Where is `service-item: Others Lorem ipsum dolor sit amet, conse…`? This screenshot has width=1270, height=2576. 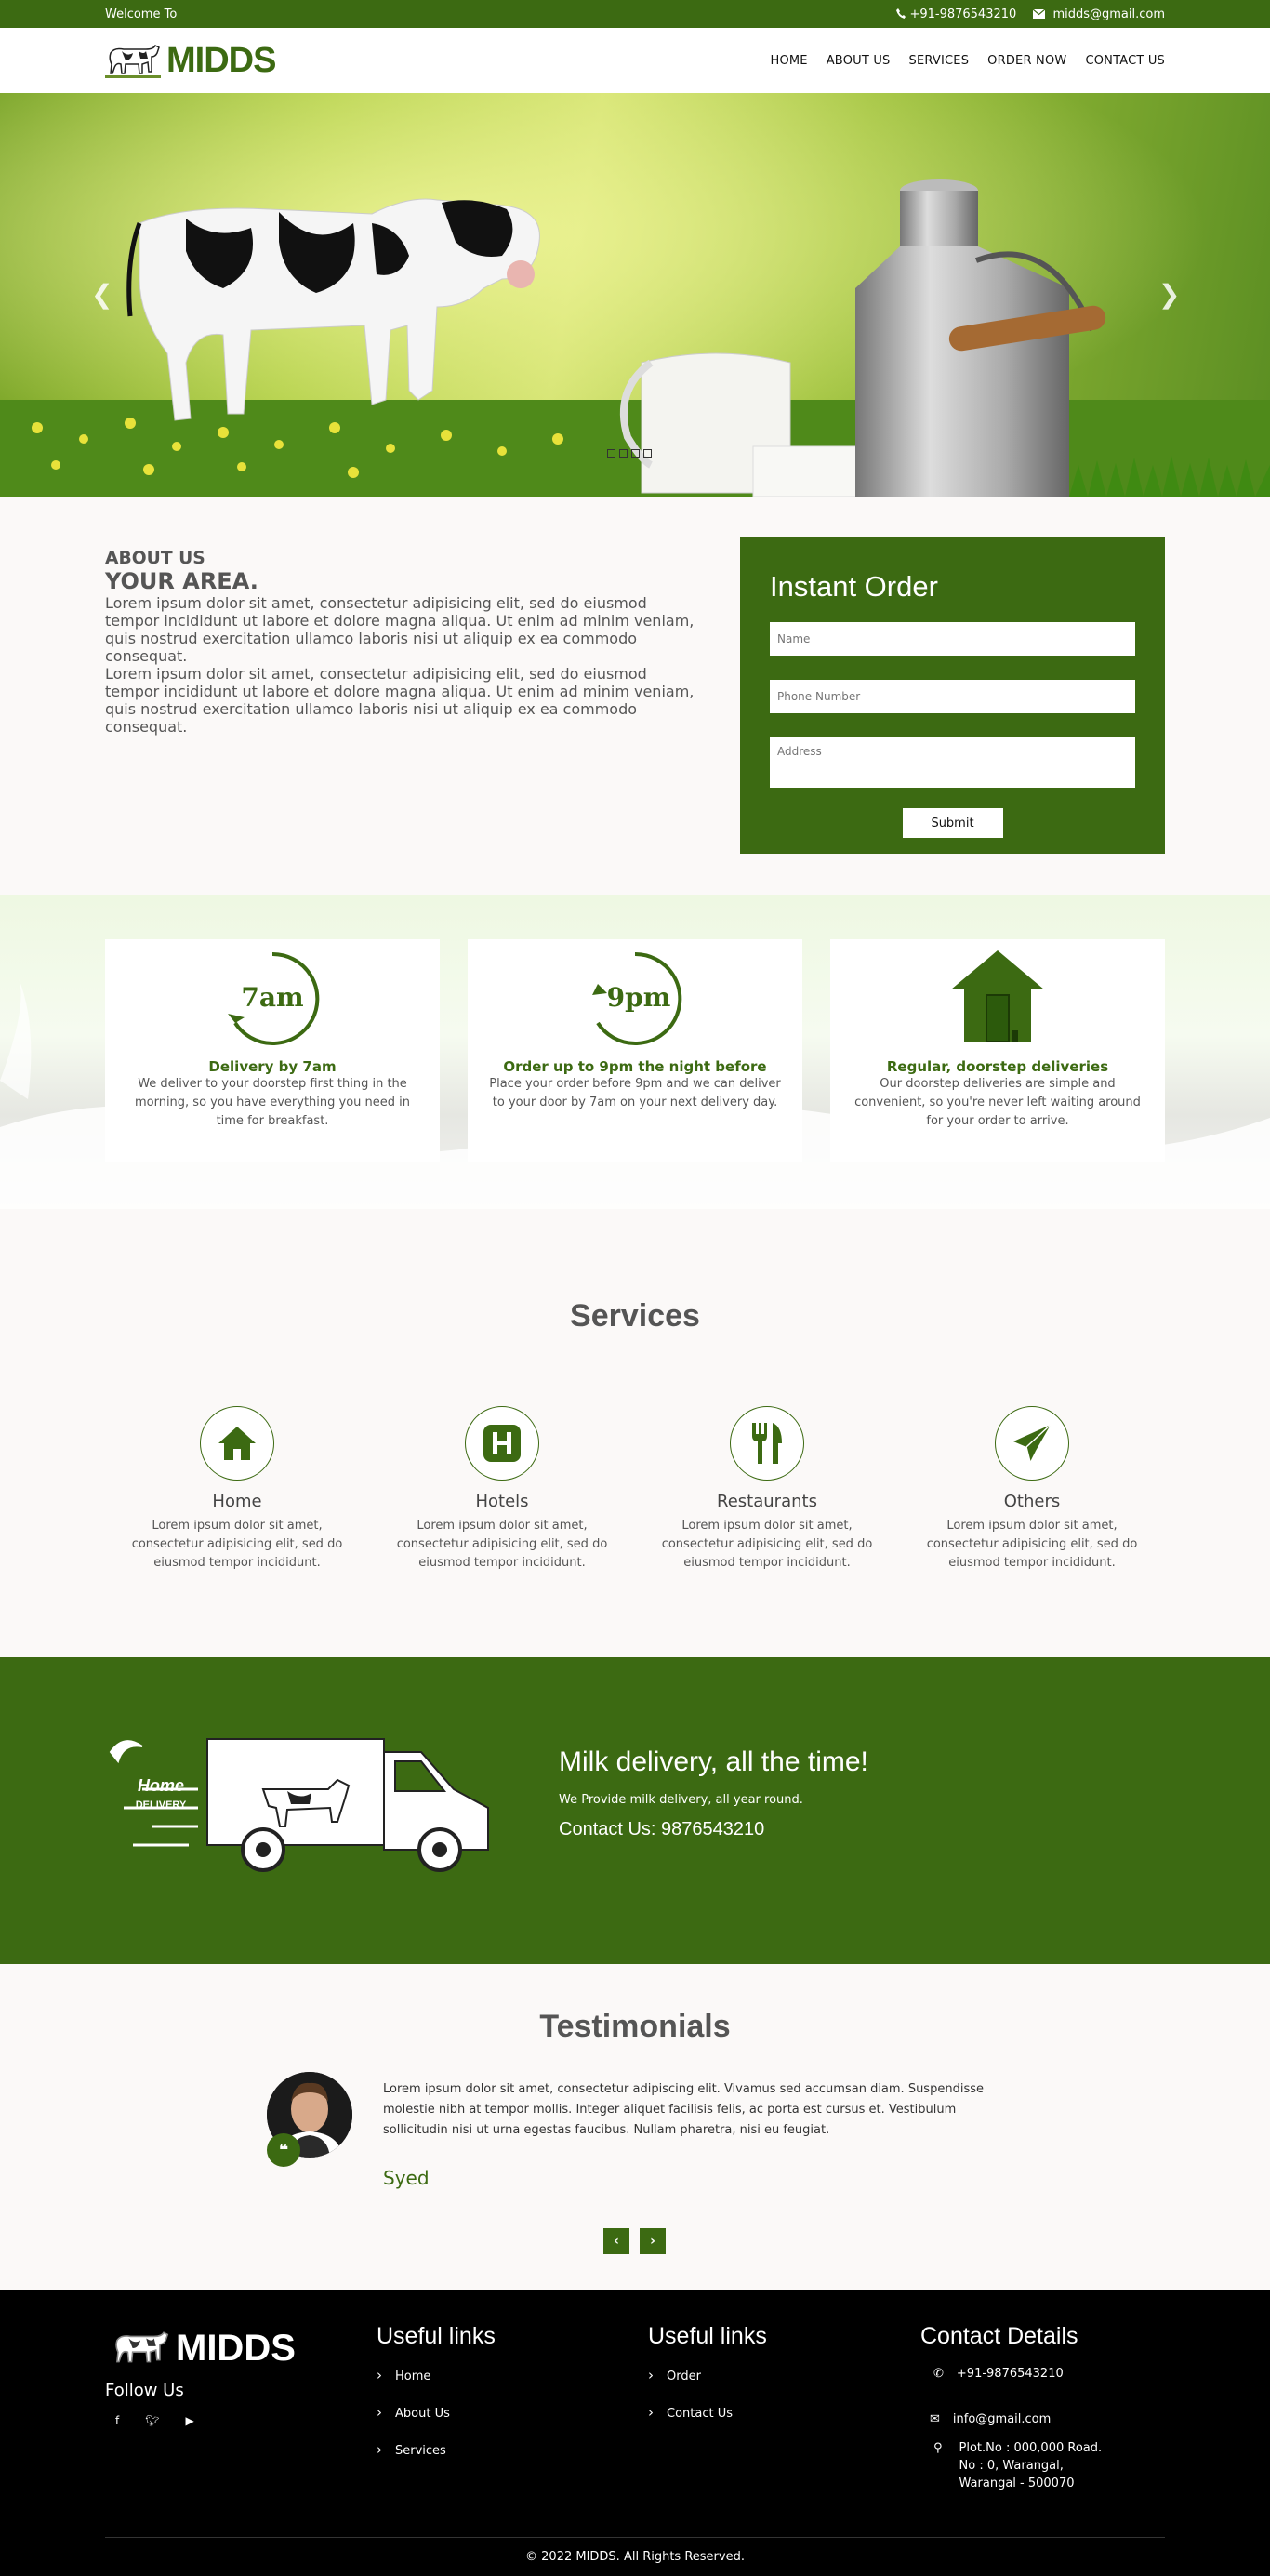 service-item: Others Lorem ipsum dolor sit amet, conse… is located at coordinates (1032, 1489).